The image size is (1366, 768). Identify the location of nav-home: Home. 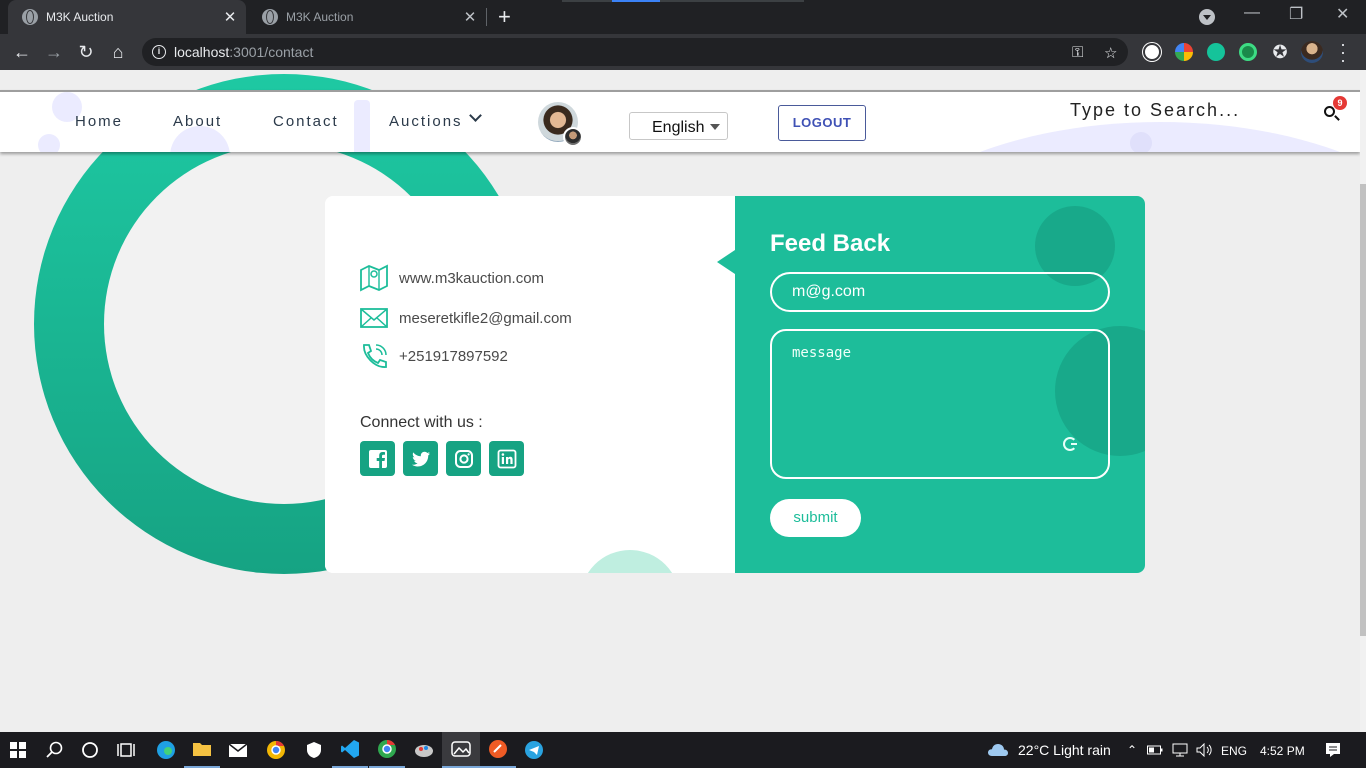
(99, 121).